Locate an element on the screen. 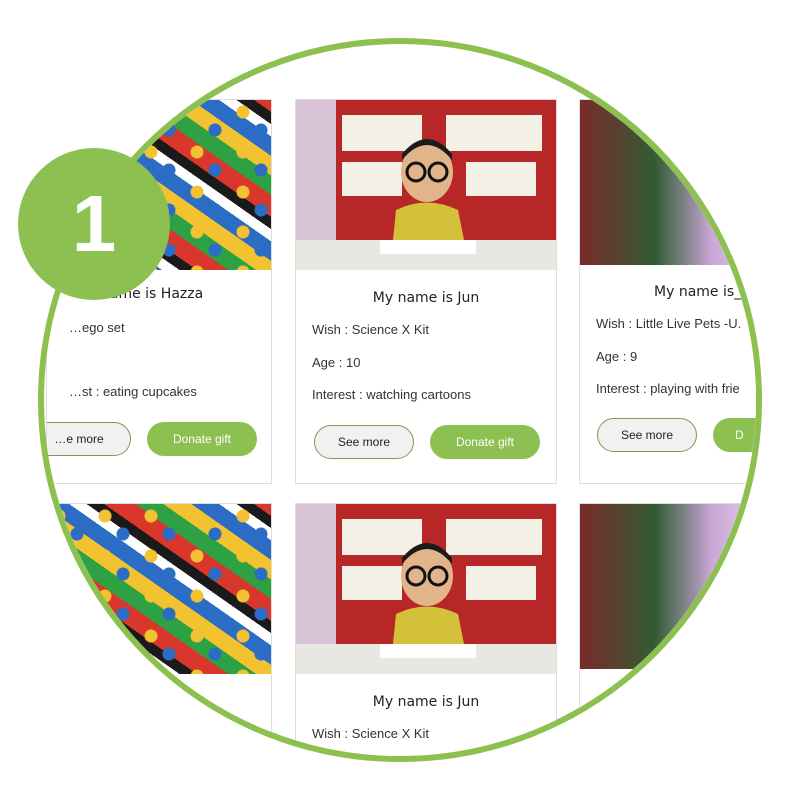 This screenshot has width=800, height=800. age-text: Age : 10 is located at coordinates (336, 362).